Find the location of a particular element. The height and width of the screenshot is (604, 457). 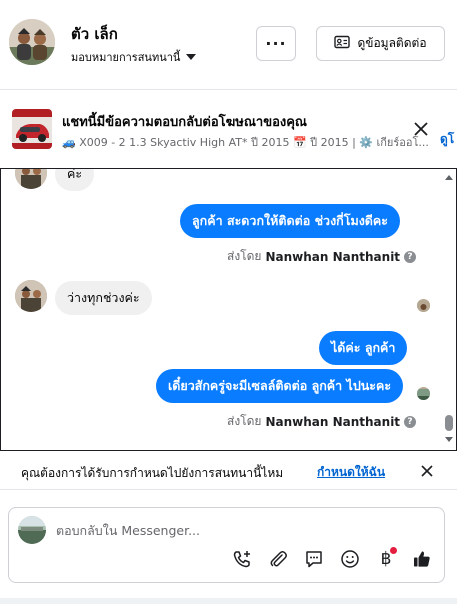

assign-label: มอบหมายการสนทนานี้ is located at coordinates (126, 57).